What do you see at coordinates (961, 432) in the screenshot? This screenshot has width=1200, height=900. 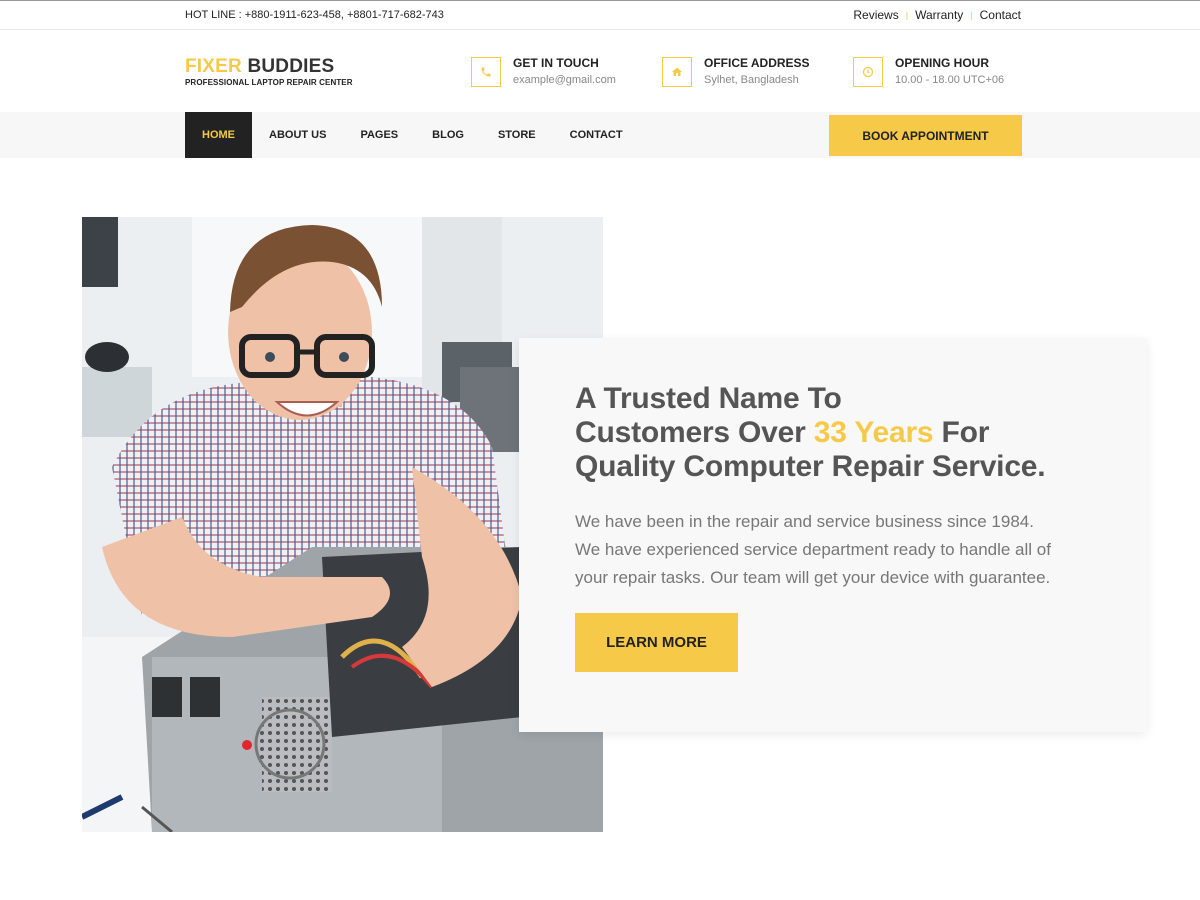 I see `hero-heading-line2-post: For` at bounding box center [961, 432].